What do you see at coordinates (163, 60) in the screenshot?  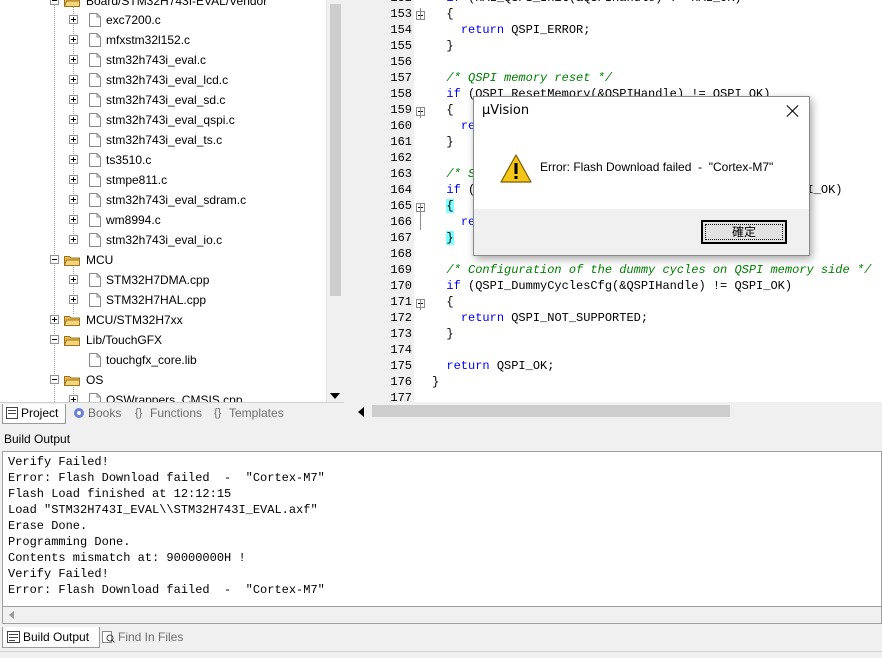 I see `tree-file: stm32h743i_eval.c` at bounding box center [163, 60].